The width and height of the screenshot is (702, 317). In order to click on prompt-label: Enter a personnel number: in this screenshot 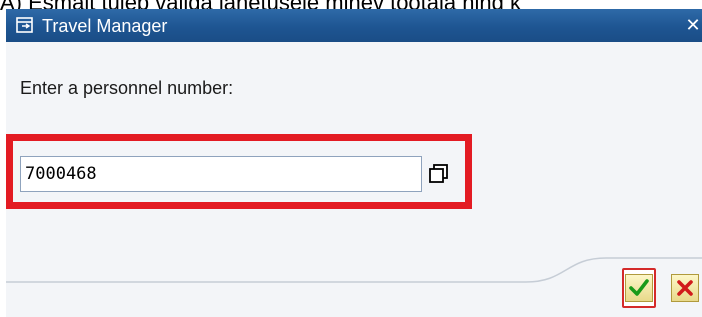, I will do `click(127, 88)`.